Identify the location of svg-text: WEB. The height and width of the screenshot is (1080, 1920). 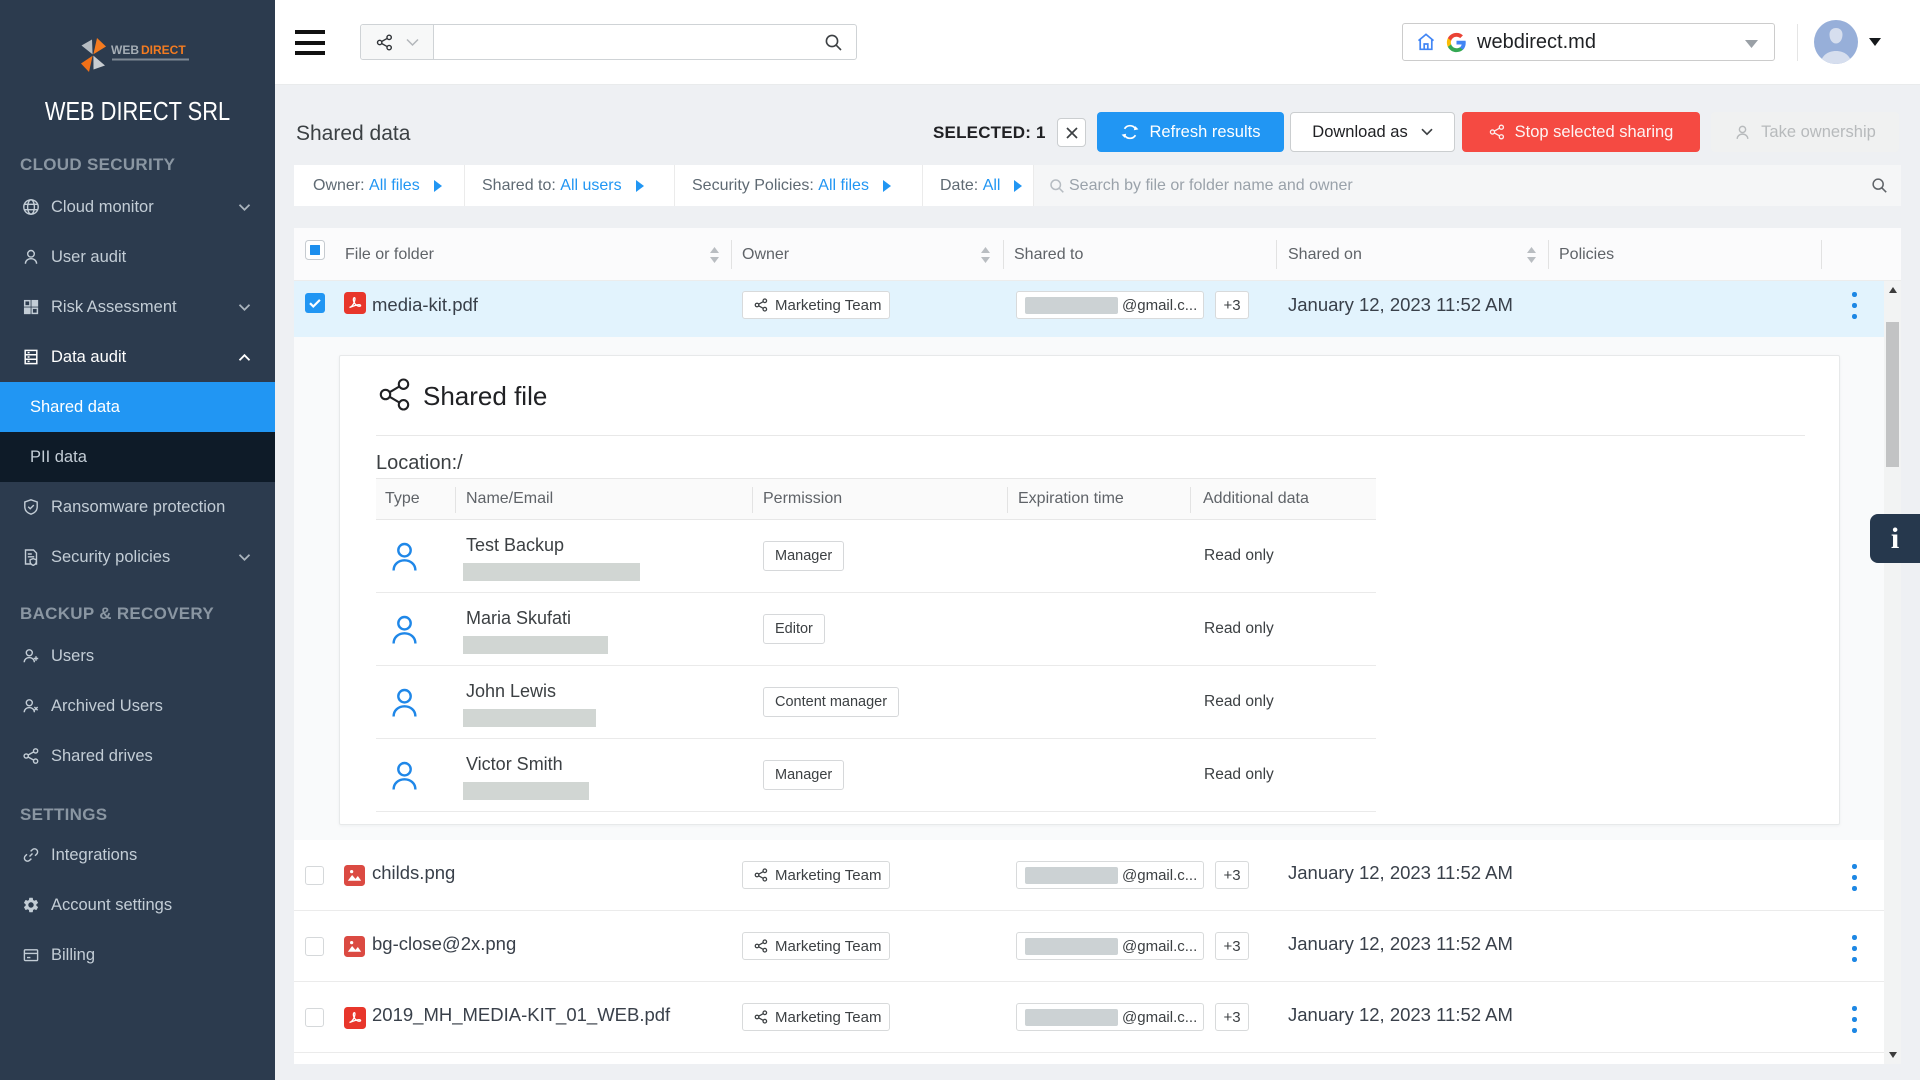
(125, 50).